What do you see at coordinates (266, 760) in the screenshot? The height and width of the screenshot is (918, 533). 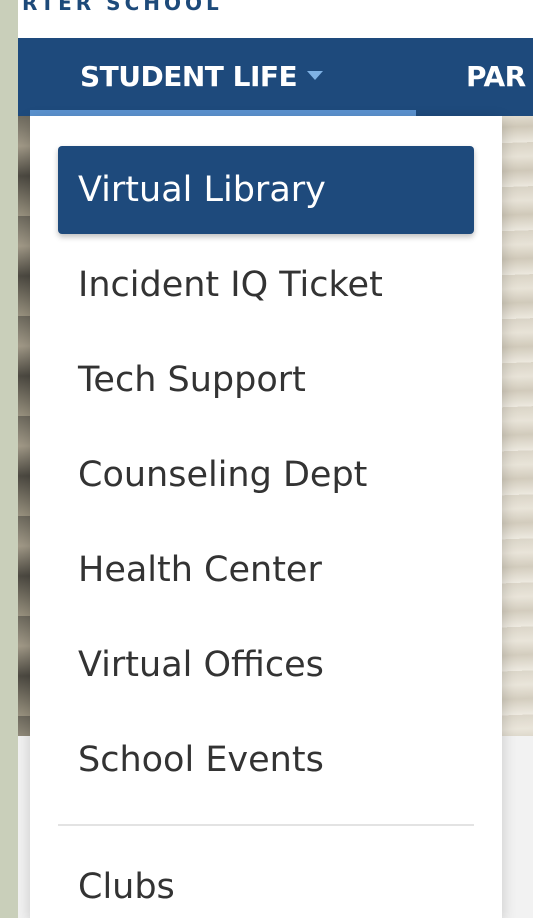 I see `menu-item-school-events: School Events` at bounding box center [266, 760].